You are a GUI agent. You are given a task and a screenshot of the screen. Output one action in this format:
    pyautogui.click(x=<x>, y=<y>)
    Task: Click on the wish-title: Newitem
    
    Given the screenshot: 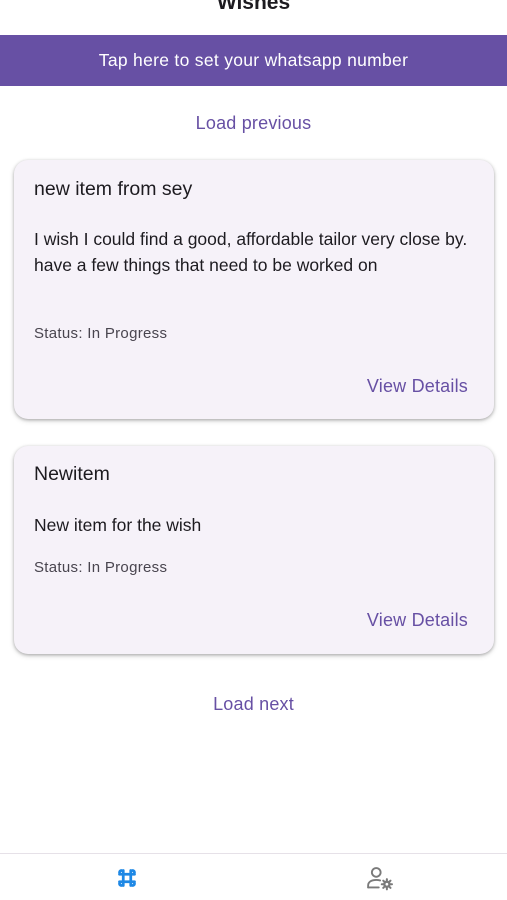 What is the action you would take?
    pyautogui.click(x=72, y=474)
    